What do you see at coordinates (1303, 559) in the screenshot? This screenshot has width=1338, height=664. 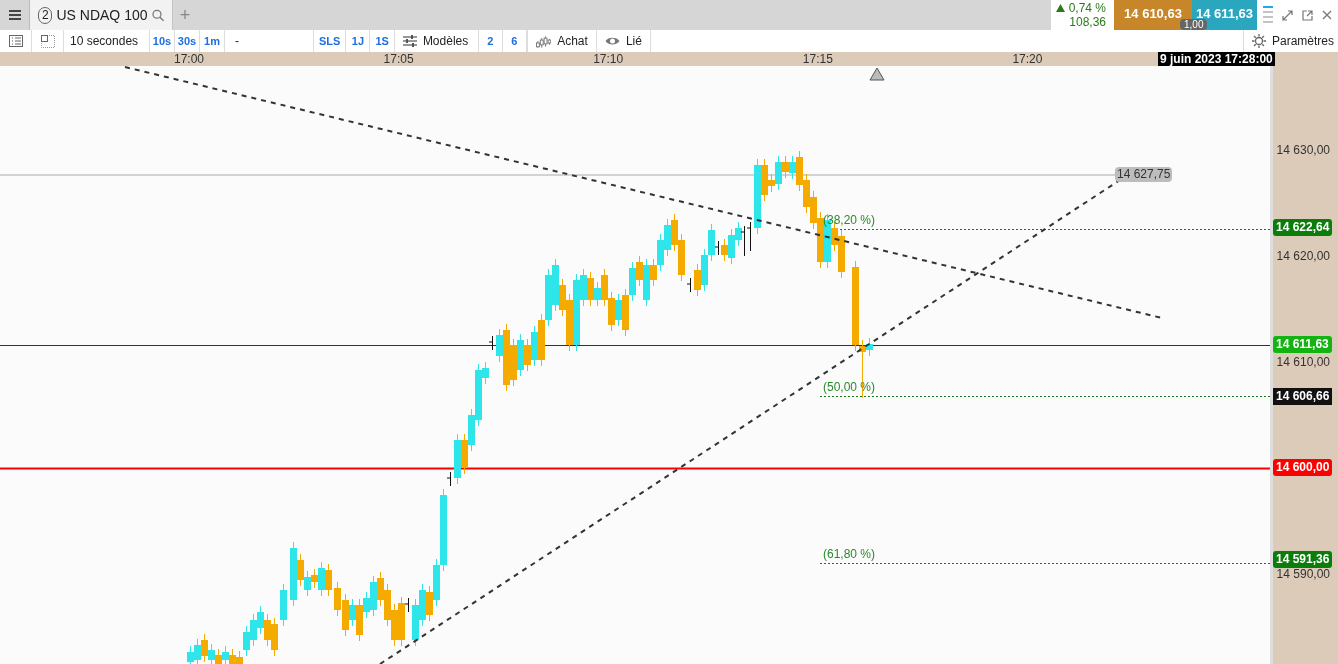 I see `price-marker-label: 14 591,36` at bounding box center [1303, 559].